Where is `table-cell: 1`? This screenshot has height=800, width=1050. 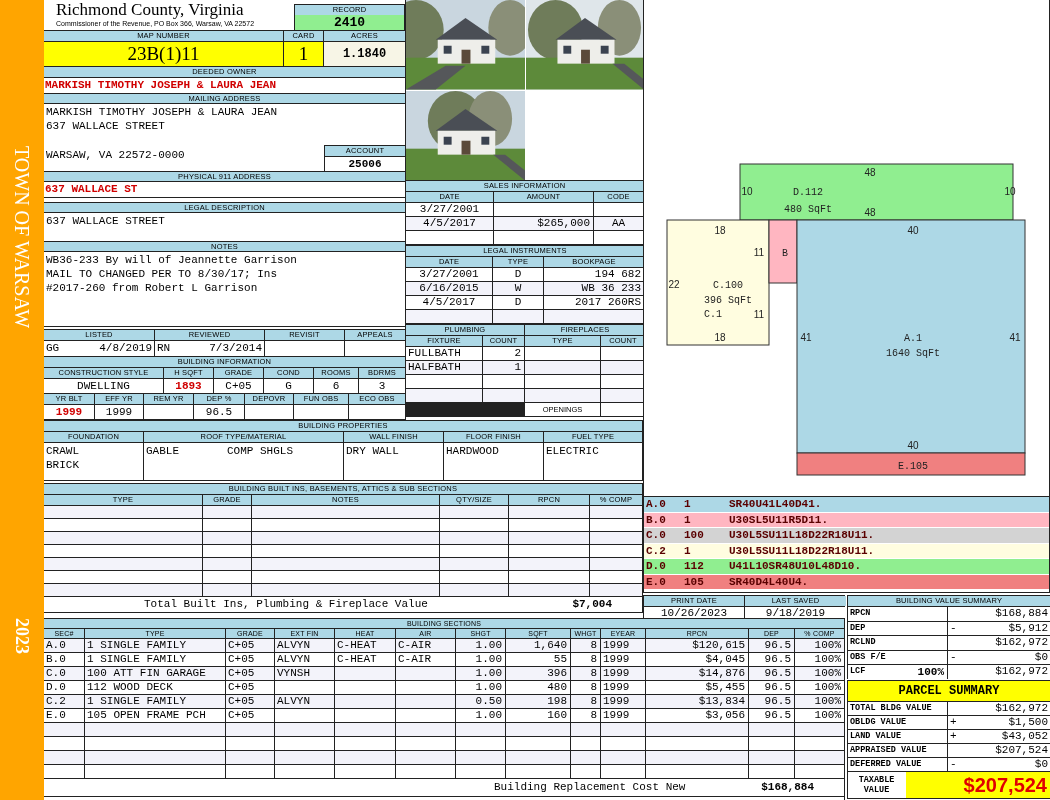 table-cell: 1 is located at coordinates (503, 367).